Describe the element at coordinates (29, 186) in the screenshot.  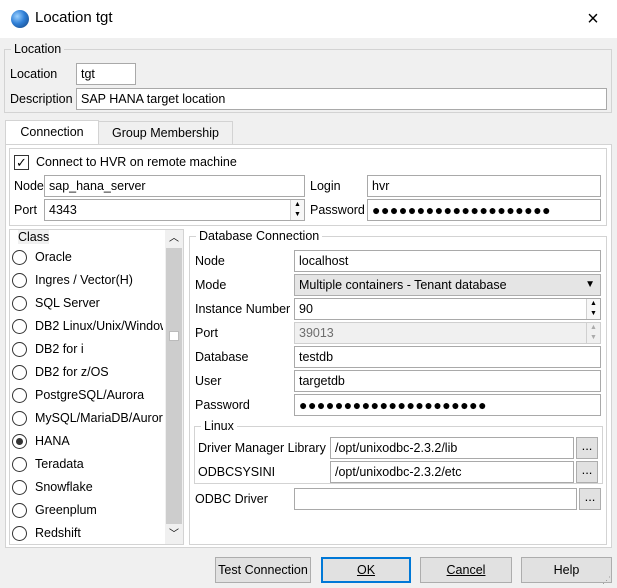
I see `remote-node-label: Node` at that location.